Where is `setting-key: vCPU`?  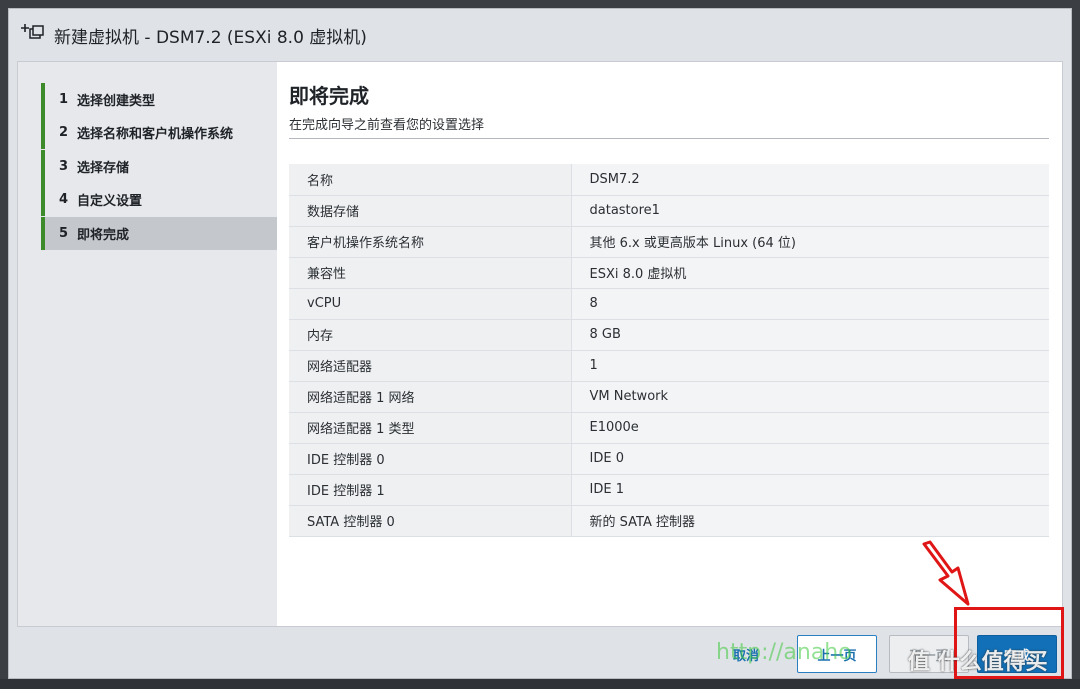 setting-key: vCPU is located at coordinates (430, 304).